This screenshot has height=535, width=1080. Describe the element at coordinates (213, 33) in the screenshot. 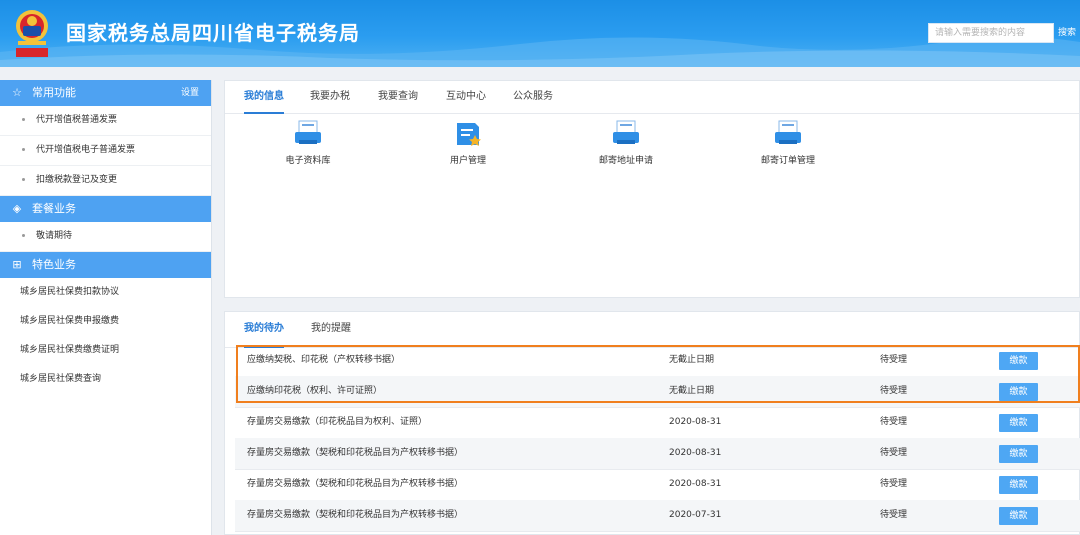

I see `site-title: 国家税务总局四川省电子税务局` at that location.